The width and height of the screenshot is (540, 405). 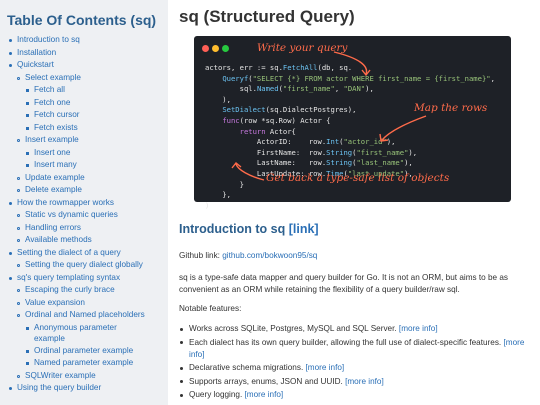 I want to click on toc-item: Delete example, so click(x=84, y=190).